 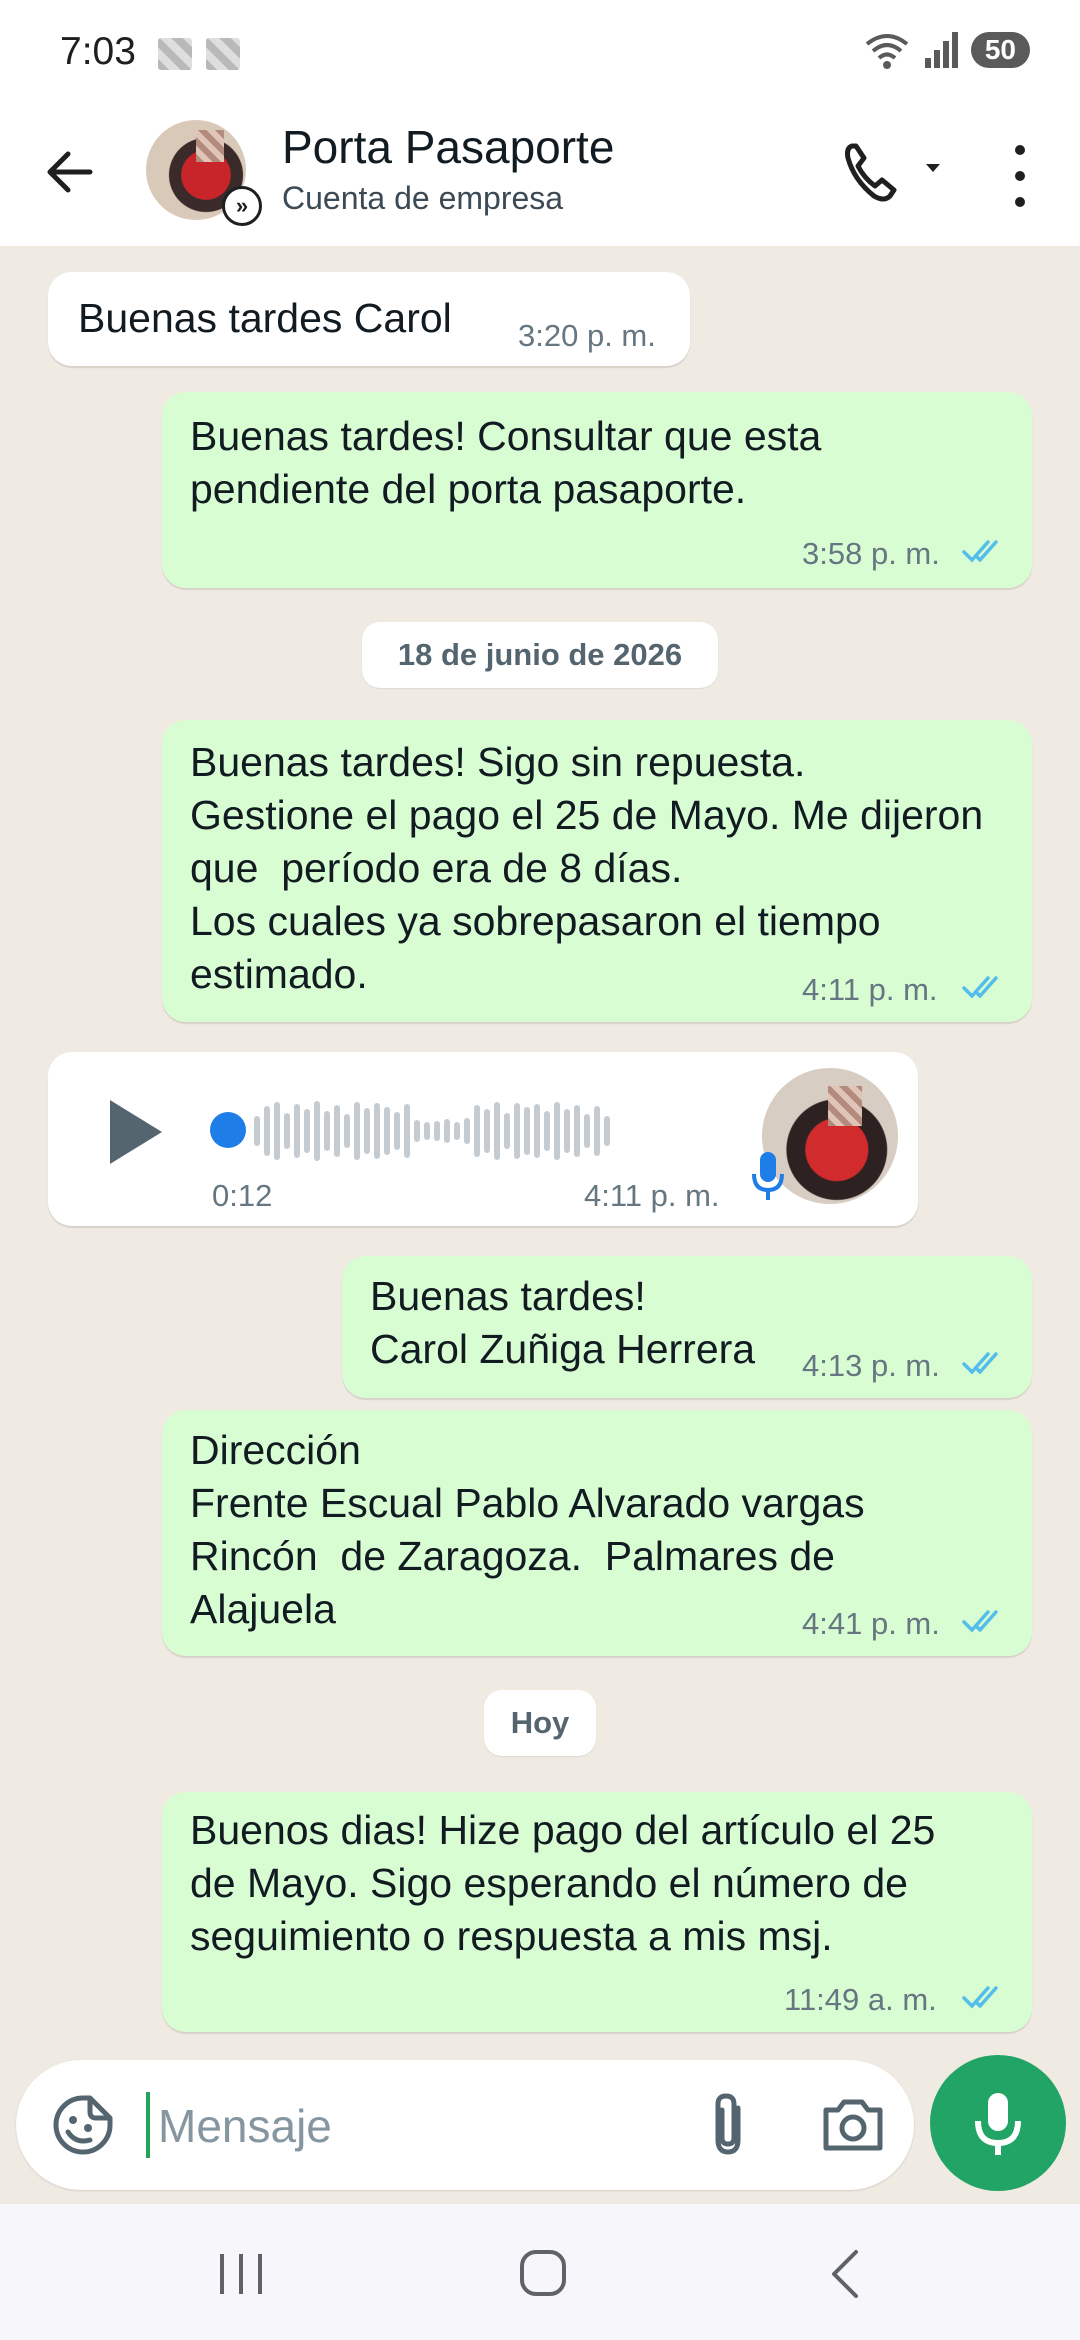 What do you see at coordinates (1000, 50) in the screenshot?
I see `battery-indicator: 50` at bounding box center [1000, 50].